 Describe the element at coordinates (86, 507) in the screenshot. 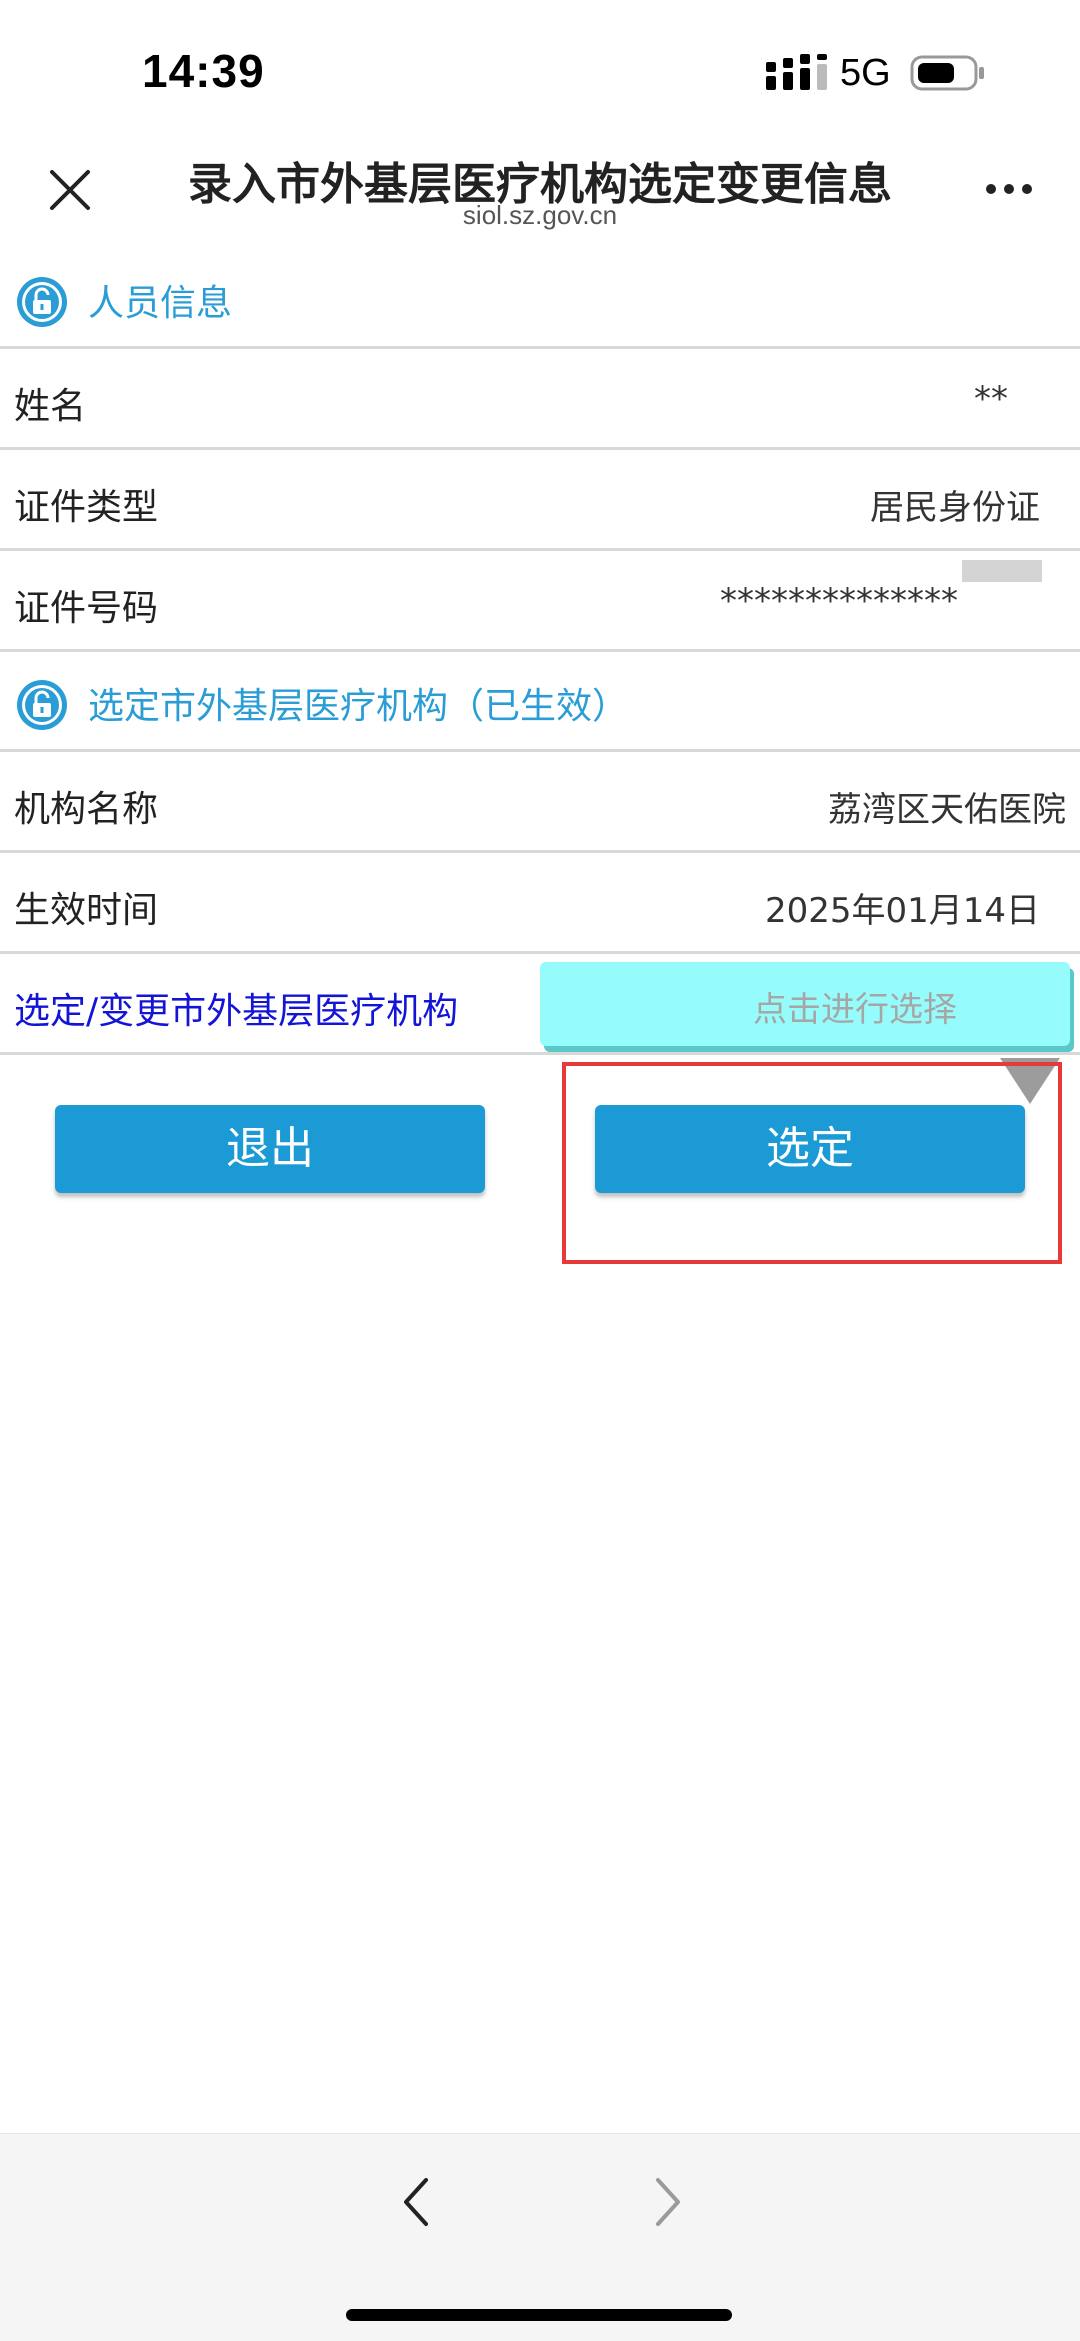

I see `row-label: 证件类型` at that location.